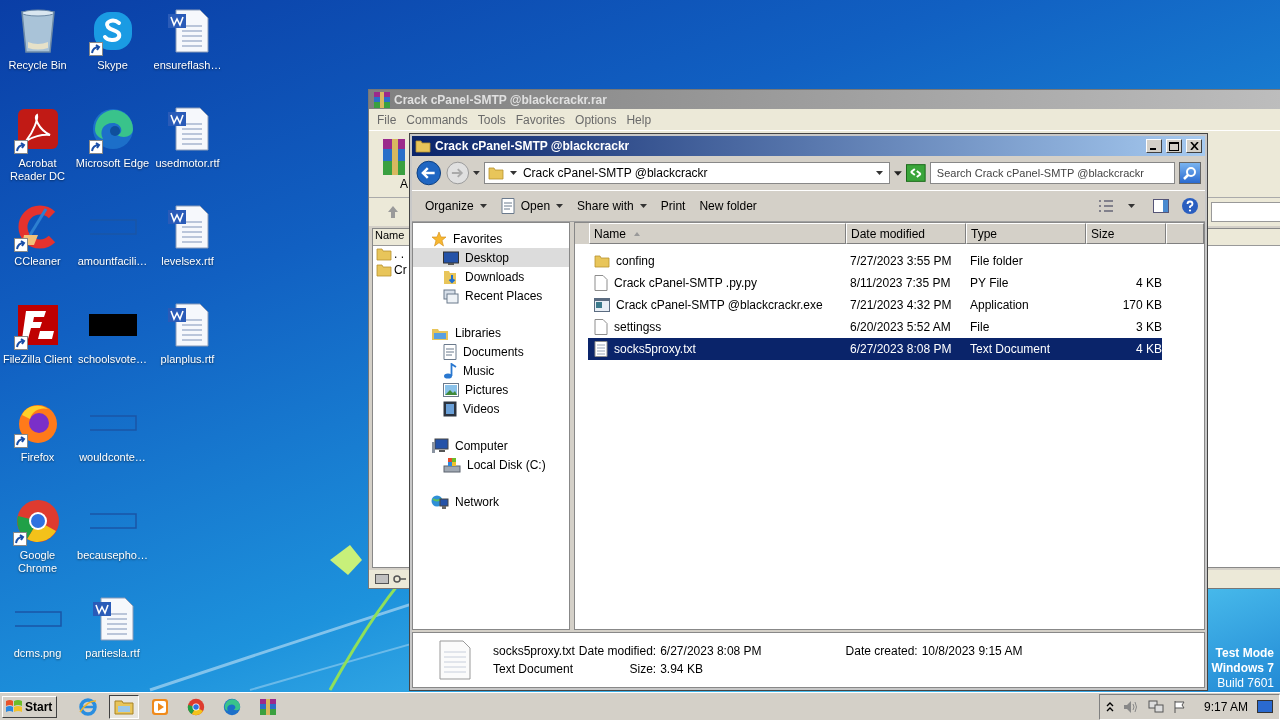 The width and height of the screenshot is (1280, 720). Describe the element at coordinates (1174, 146) in the screenshot. I see `maximize-button` at that location.